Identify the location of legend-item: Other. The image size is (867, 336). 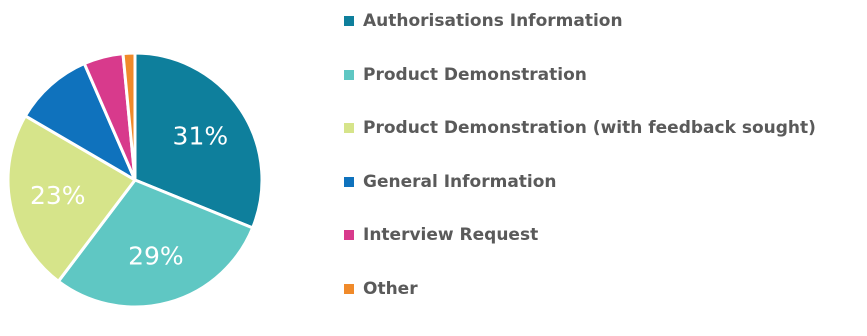
(381, 289).